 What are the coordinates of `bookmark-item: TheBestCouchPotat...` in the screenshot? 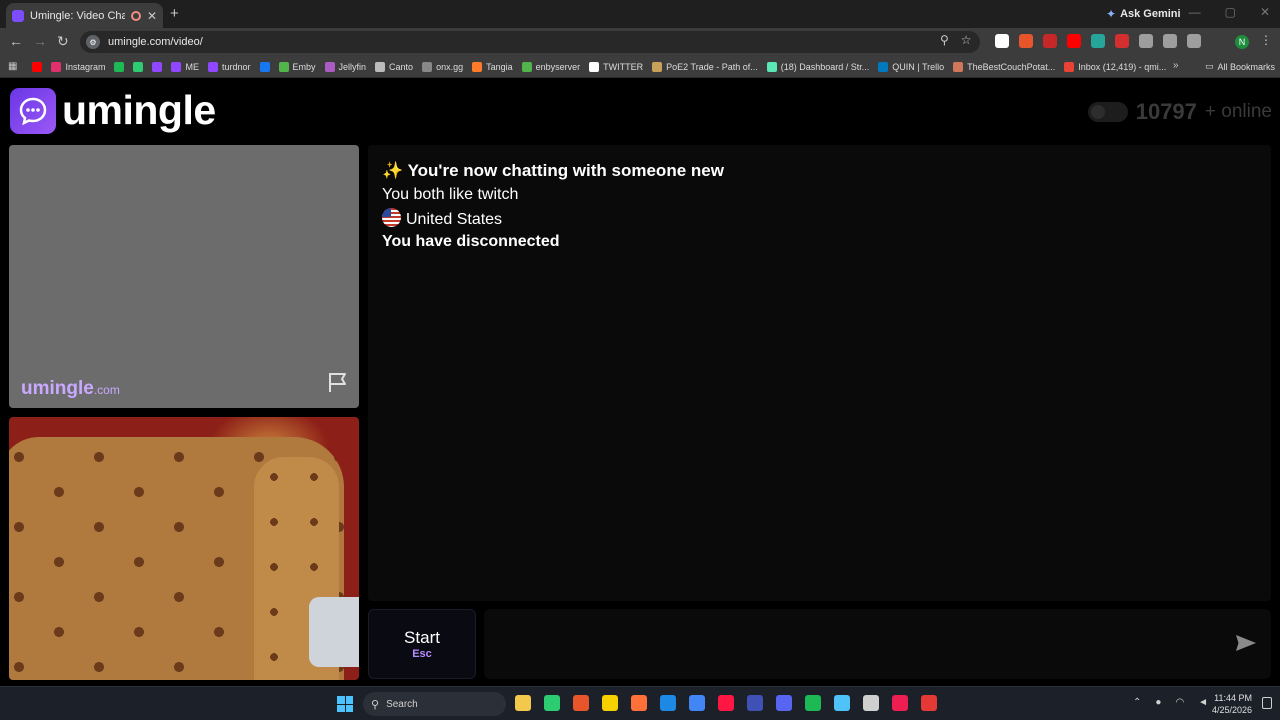 It's located at (1004, 66).